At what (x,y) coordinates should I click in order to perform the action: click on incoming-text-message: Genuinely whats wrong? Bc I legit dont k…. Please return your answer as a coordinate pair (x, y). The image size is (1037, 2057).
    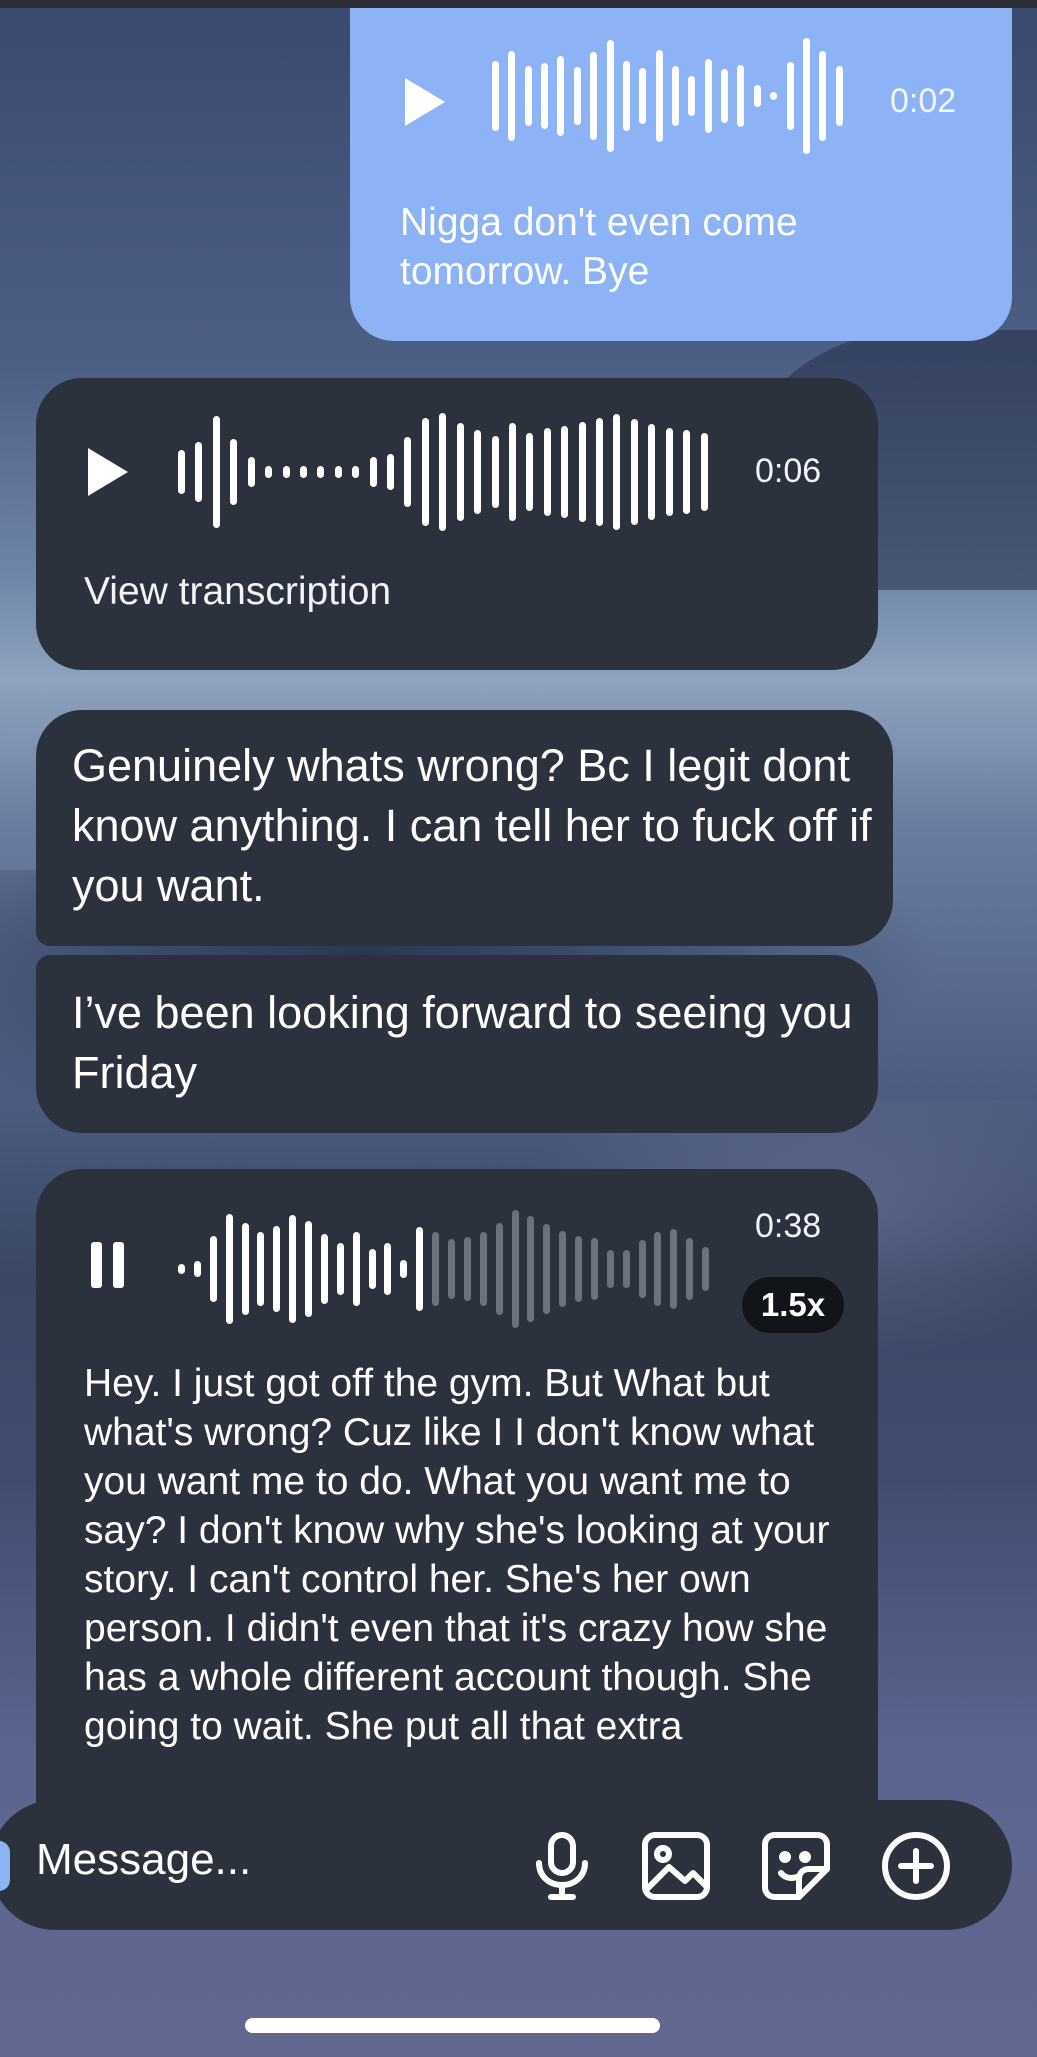
    Looking at the image, I should click on (464, 828).